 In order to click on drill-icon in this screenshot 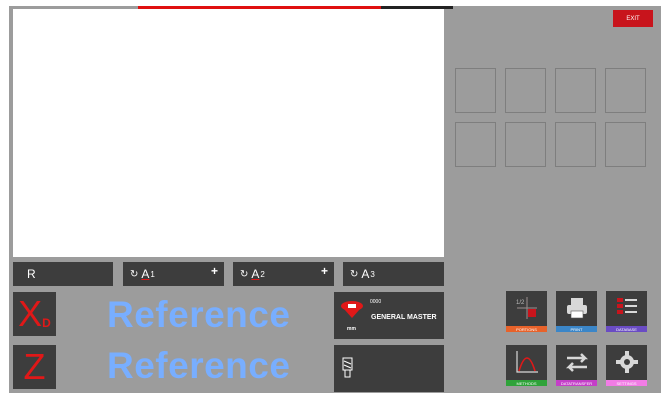, I will do `click(347, 367)`.